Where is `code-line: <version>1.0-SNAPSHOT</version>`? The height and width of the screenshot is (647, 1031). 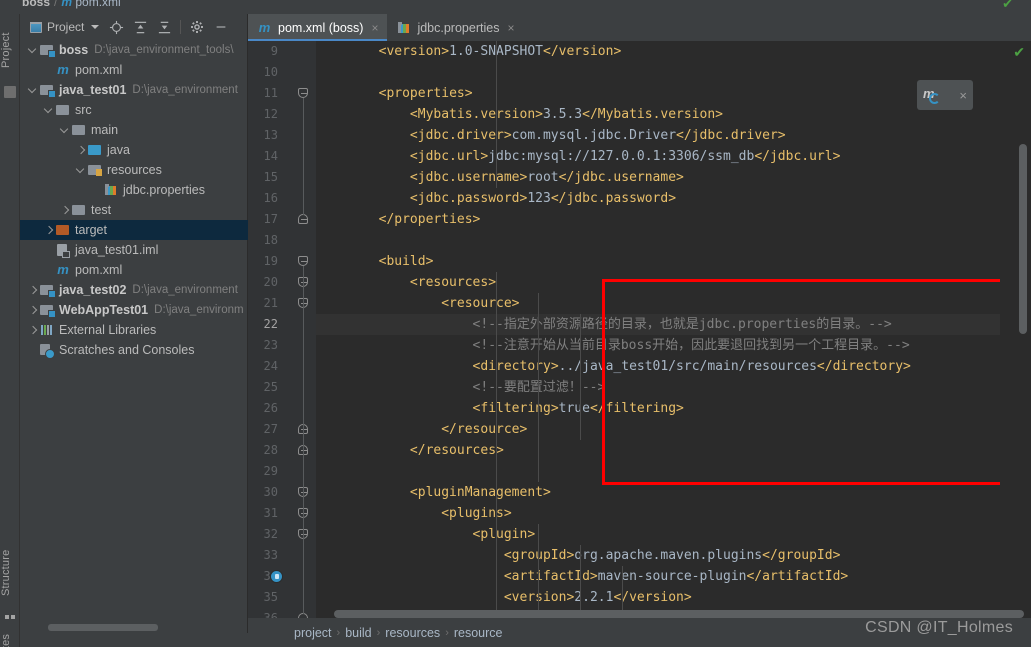 code-line: <version>1.0-SNAPSHOT</version> is located at coordinates (658, 51).